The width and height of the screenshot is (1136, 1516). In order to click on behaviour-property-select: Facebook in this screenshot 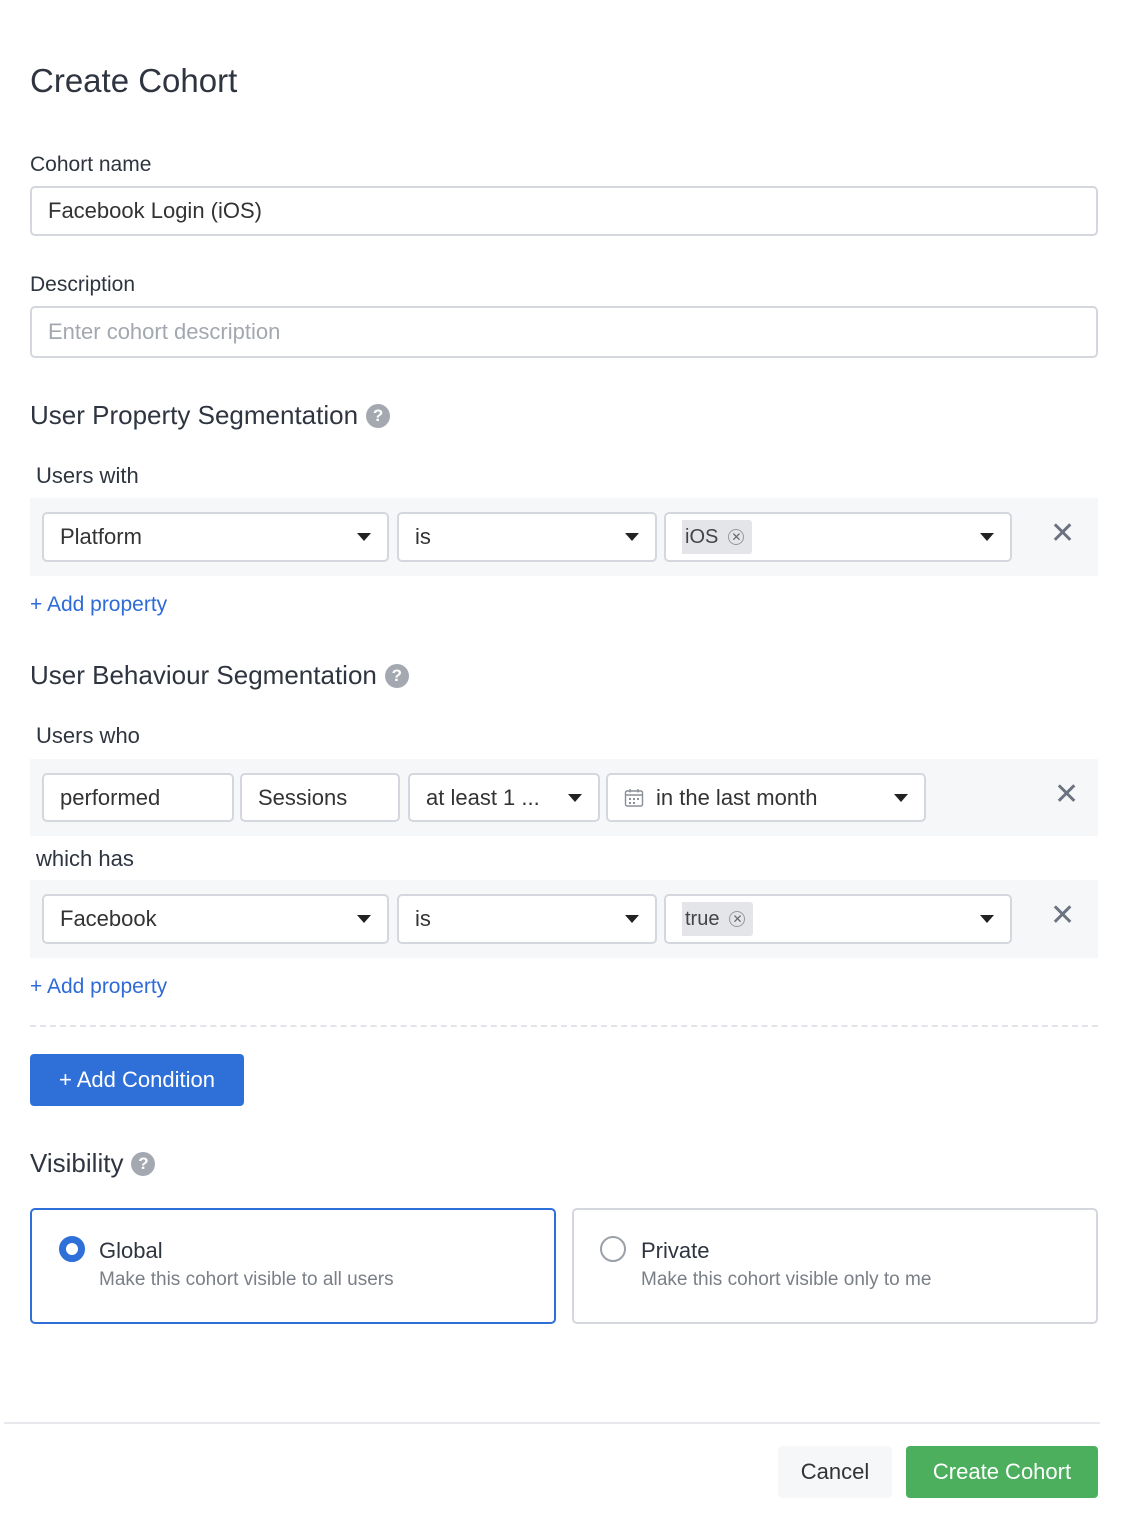, I will do `click(215, 919)`.